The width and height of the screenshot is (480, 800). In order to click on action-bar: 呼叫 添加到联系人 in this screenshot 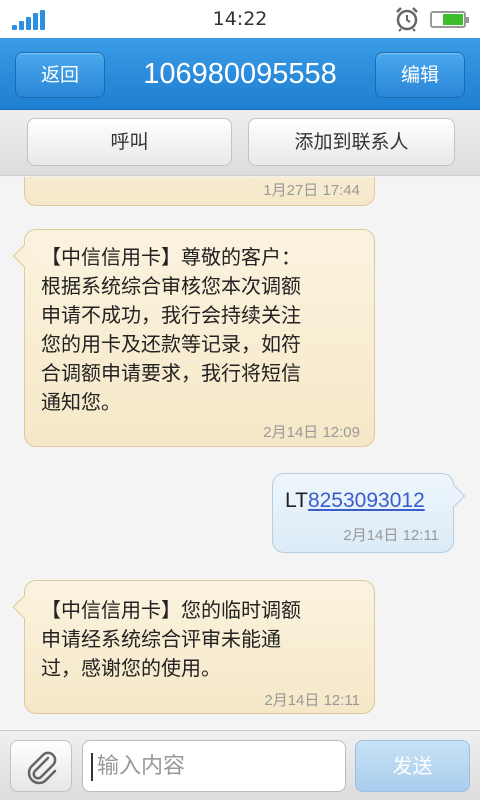, I will do `click(240, 143)`.